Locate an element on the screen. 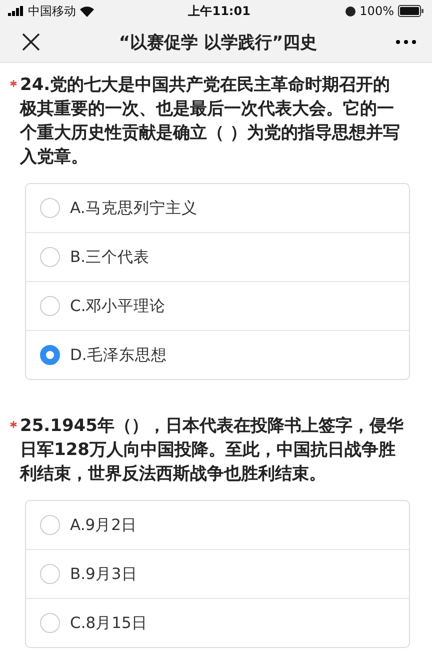  option-label: C.邓小平理论 is located at coordinates (118, 306).